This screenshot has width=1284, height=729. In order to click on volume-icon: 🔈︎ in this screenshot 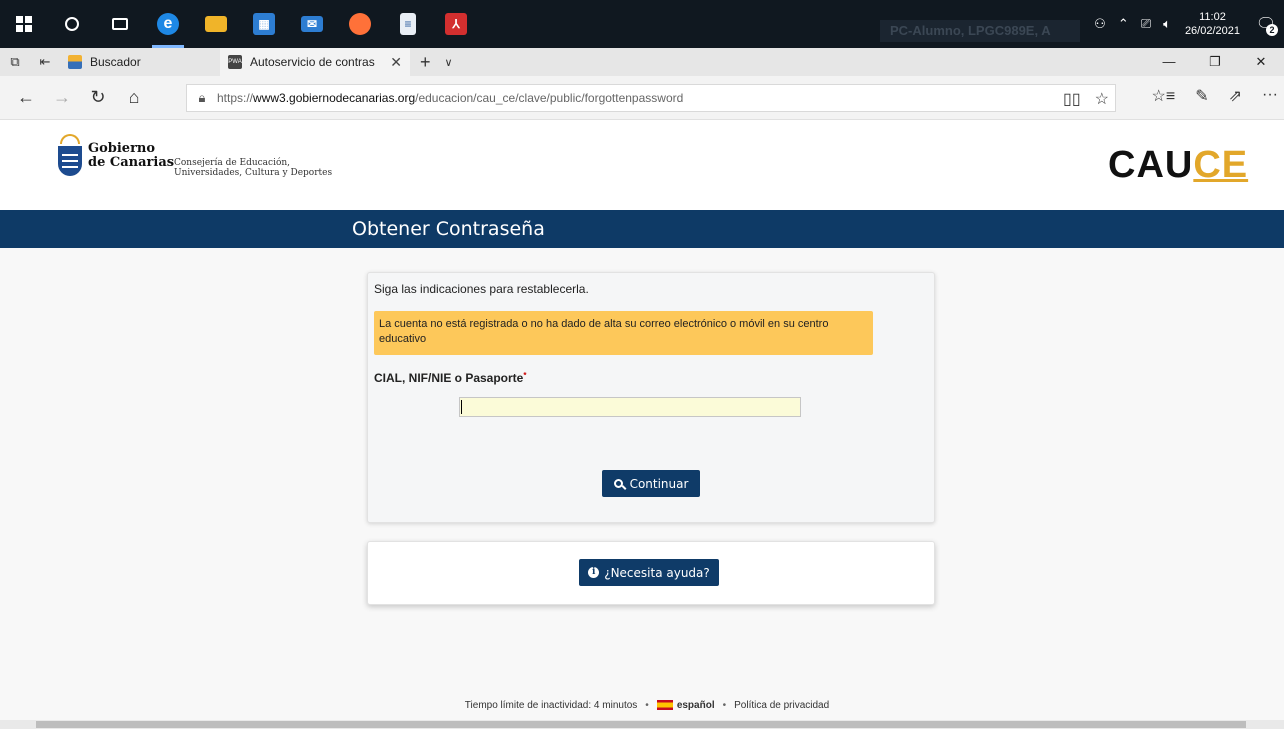, I will do `click(1167, 24)`.